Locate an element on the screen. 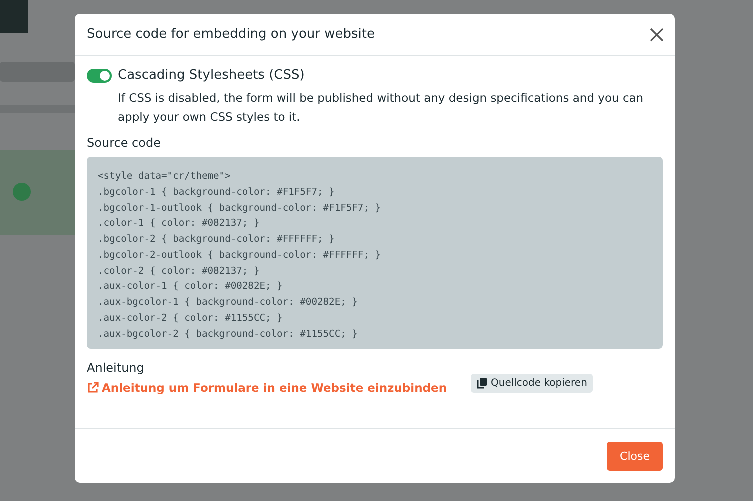 This screenshot has height=501, width=753. external-link-icon is located at coordinates (93, 388).